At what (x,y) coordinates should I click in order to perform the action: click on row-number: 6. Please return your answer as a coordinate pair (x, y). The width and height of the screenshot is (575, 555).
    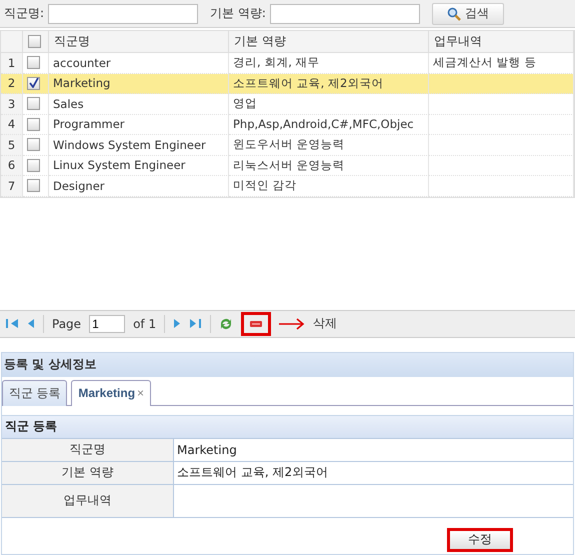
    Looking at the image, I should click on (12, 166).